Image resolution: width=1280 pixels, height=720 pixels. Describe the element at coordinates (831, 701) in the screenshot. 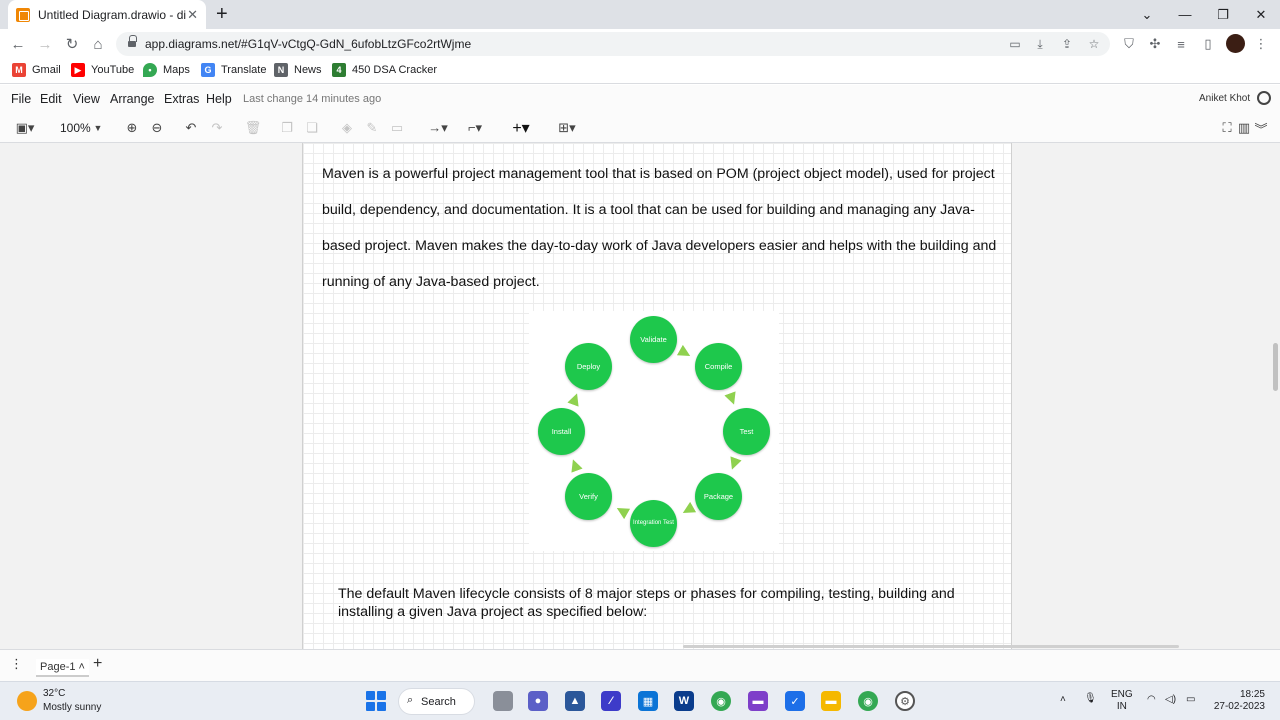

I see `file-explorer-icon: ▬` at that location.